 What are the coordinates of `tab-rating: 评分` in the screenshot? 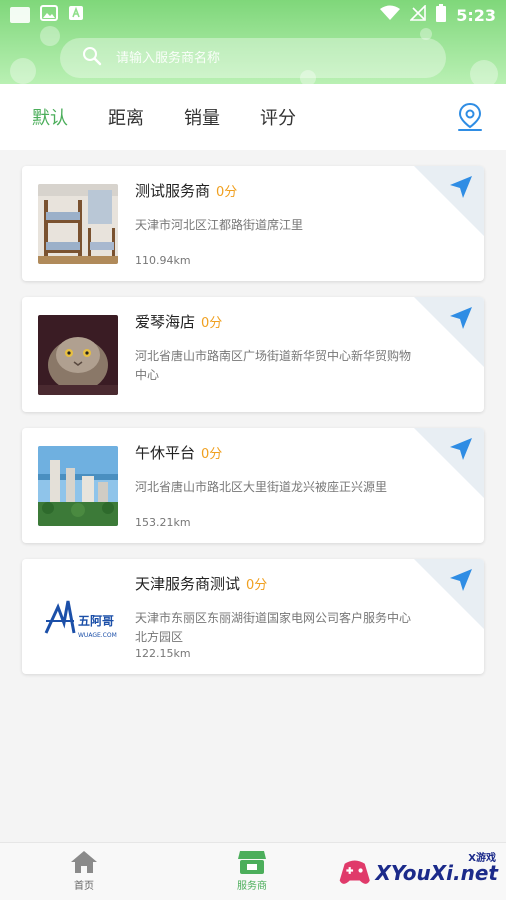 It's located at (282, 117).